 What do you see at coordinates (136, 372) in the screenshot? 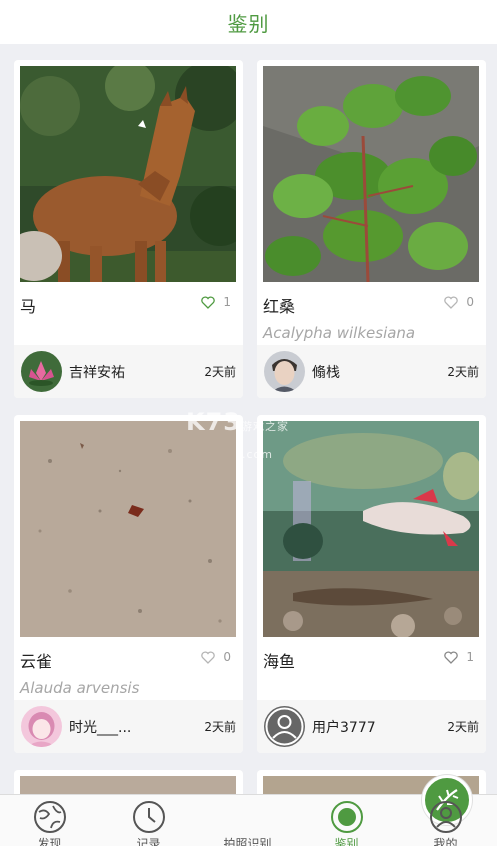
I see `username: 吉祥安祐` at bounding box center [136, 372].